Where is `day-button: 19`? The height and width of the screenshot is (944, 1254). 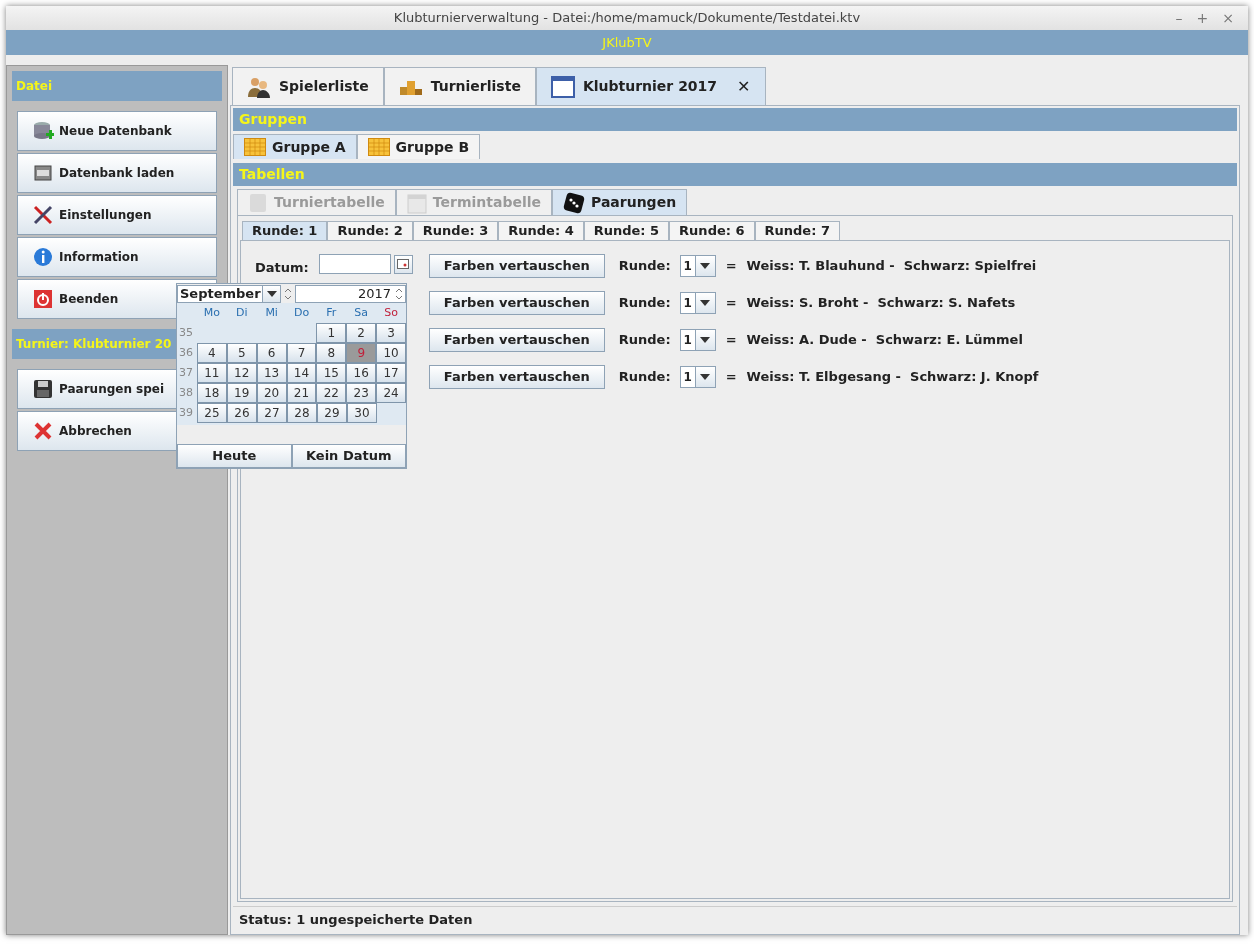
day-button: 19 is located at coordinates (241, 393).